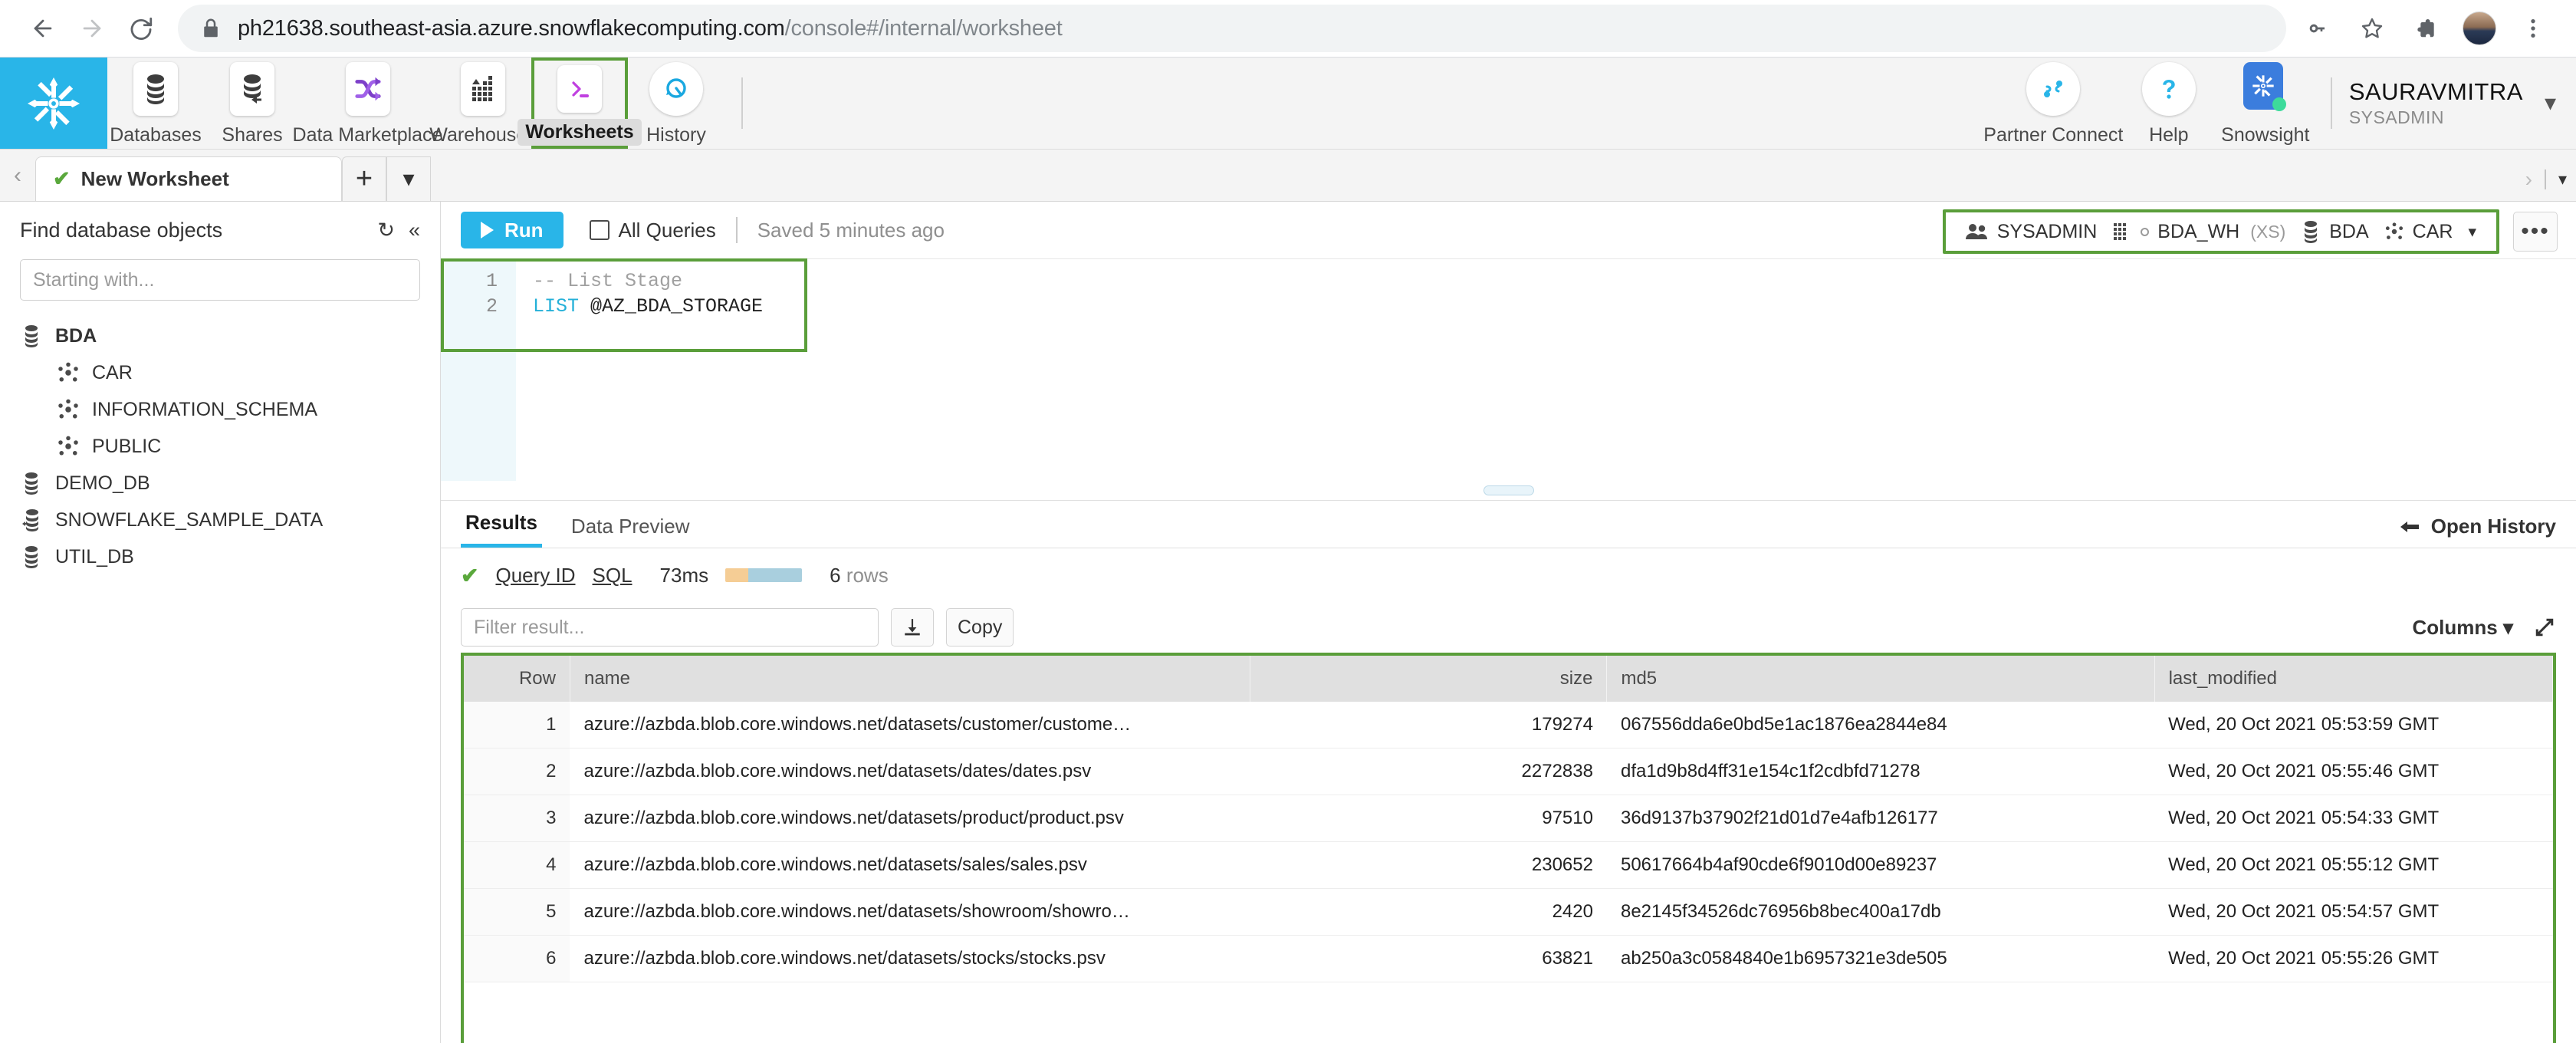  I want to click on bookmark-star-icon, so click(2373, 28).